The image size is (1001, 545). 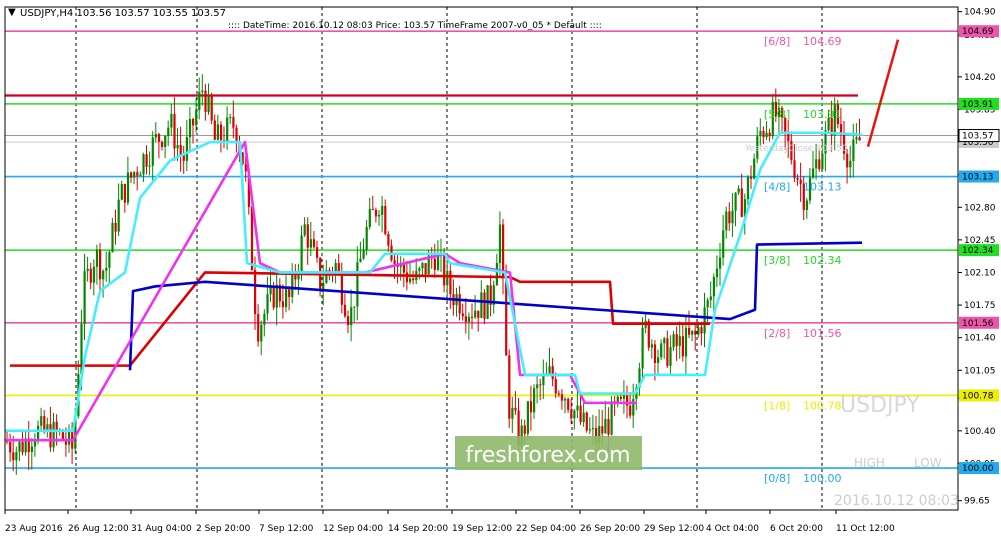 What do you see at coordinates (980, 306) in the screenshot?
I see `y-tick-label: 101.75` at bounding box center [980, 306].